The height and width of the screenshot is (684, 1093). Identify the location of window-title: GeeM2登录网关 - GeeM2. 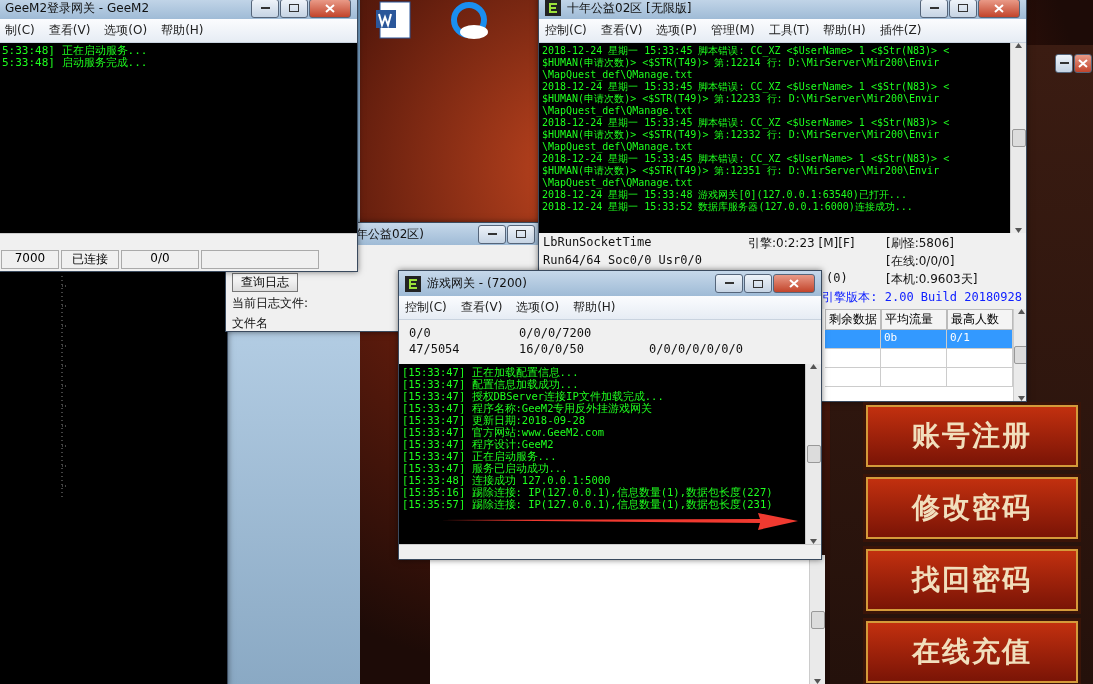
(78, 8).